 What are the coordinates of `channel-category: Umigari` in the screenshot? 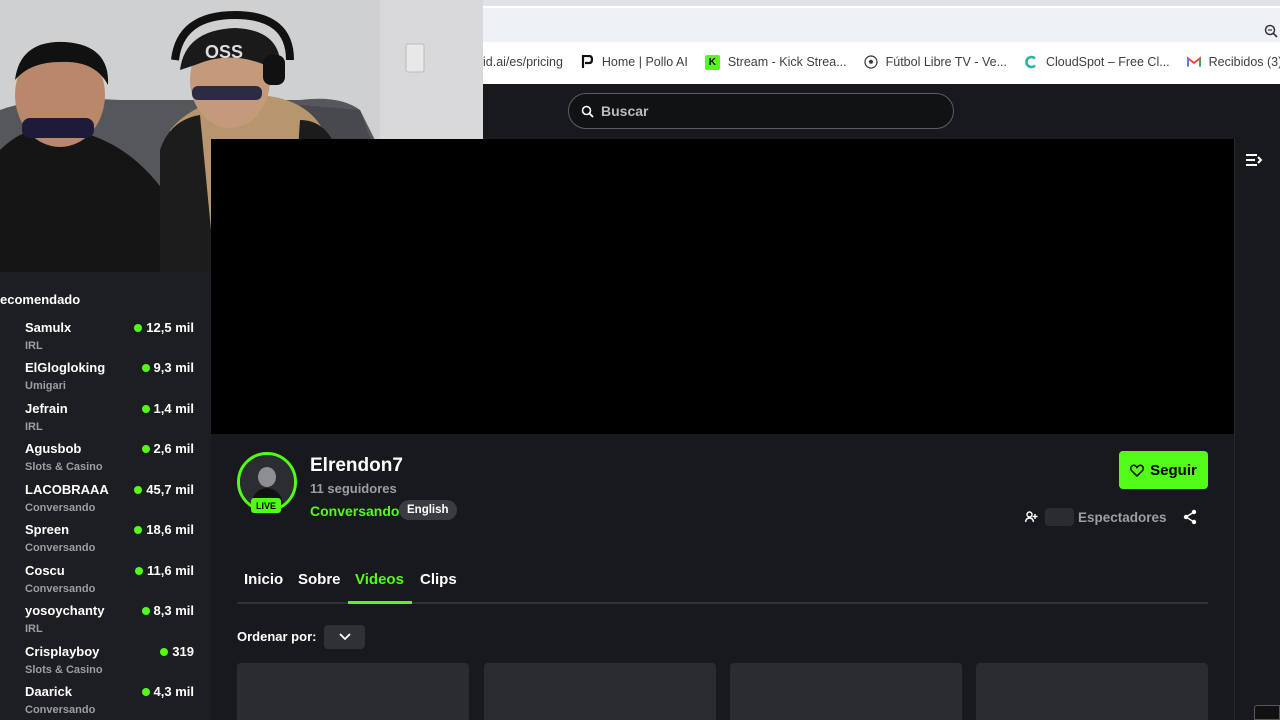 It's located at (45, 386).